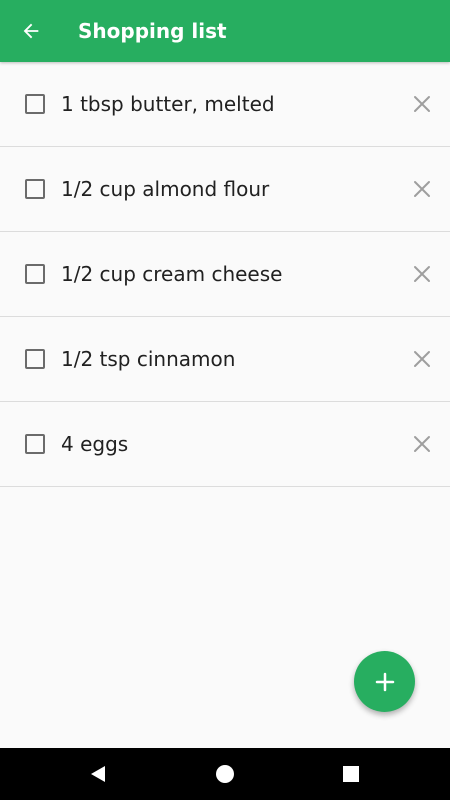 This screenshot has width=450, height=800. I want to click on list-item: 1/2 cup almond flour, so click(225, 189).